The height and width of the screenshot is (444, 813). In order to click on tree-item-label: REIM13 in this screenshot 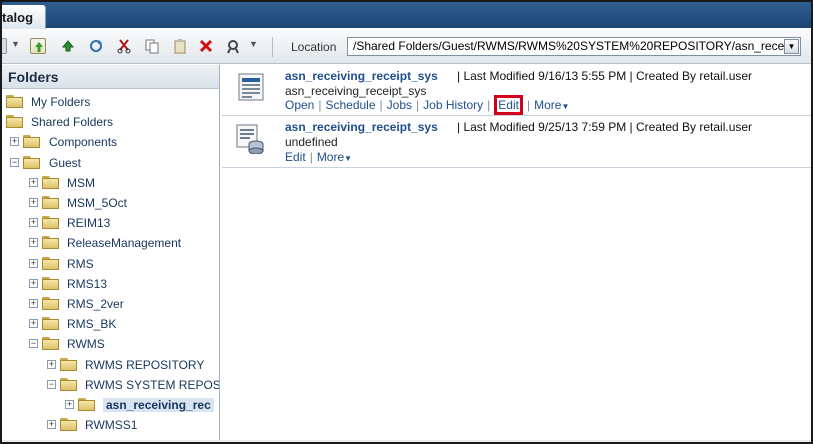, I will do `click(89, 223)`.